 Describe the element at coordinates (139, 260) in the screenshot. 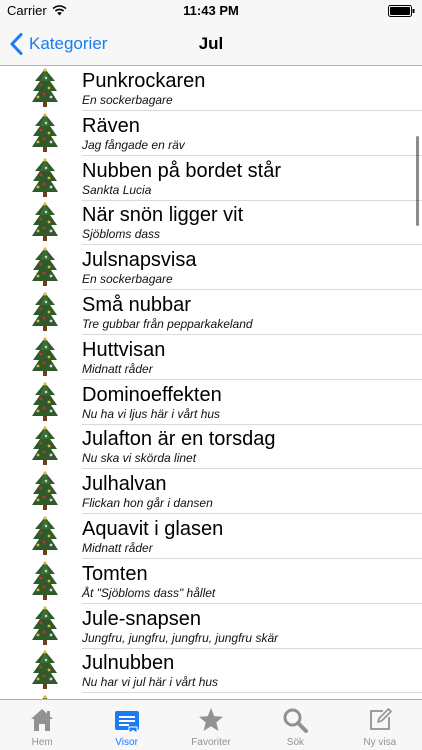

I see `song-title: Julsnapsvisa` at that location.